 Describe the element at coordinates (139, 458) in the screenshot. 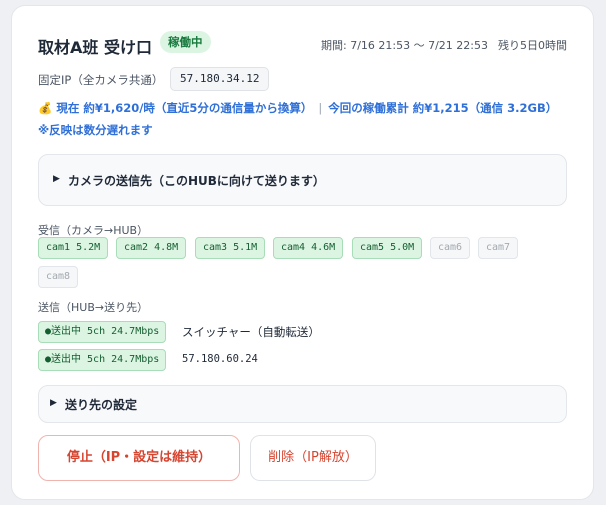

I see `stop-button: 停止（IP・設定は維持）` at that location.